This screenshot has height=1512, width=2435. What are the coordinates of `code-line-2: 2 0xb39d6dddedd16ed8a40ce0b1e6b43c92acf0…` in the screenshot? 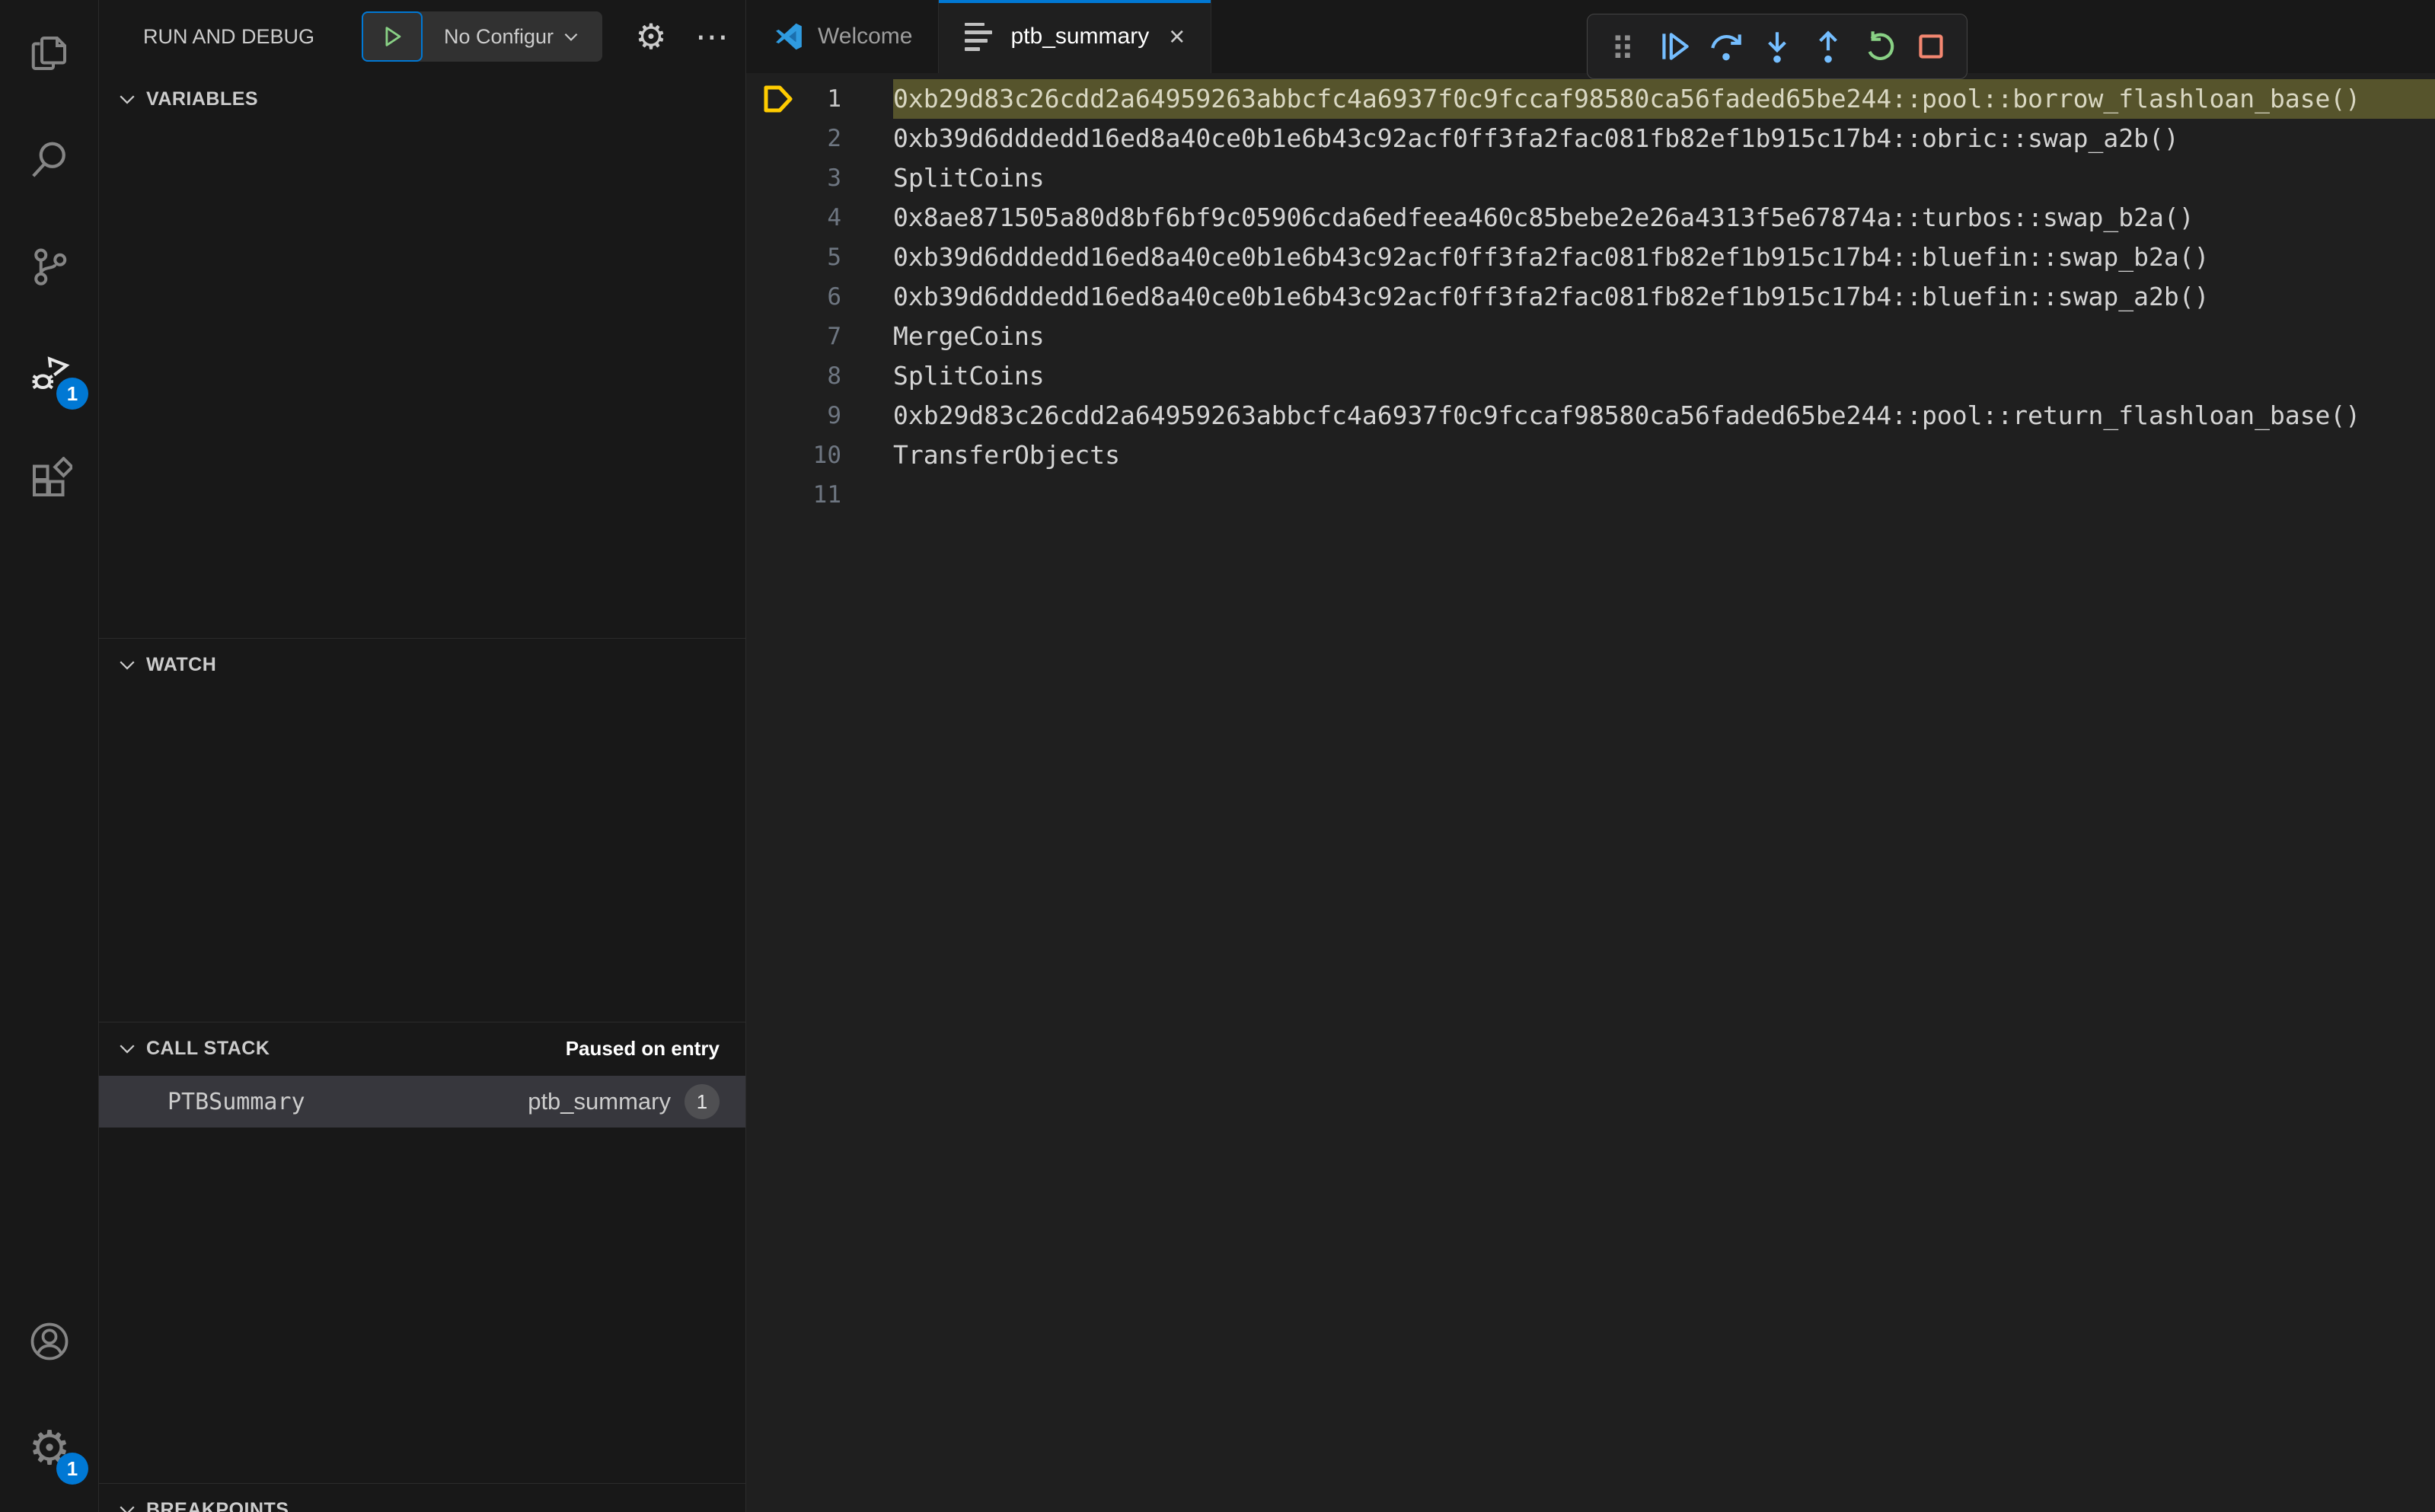 It's located at (1590, 138).